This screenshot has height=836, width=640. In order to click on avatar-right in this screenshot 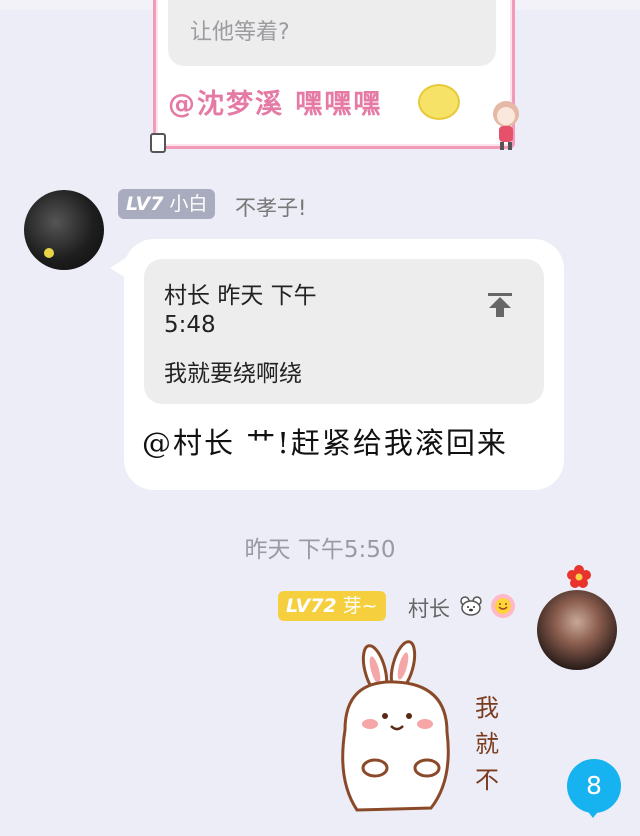, I will do `click(577, 630)`.